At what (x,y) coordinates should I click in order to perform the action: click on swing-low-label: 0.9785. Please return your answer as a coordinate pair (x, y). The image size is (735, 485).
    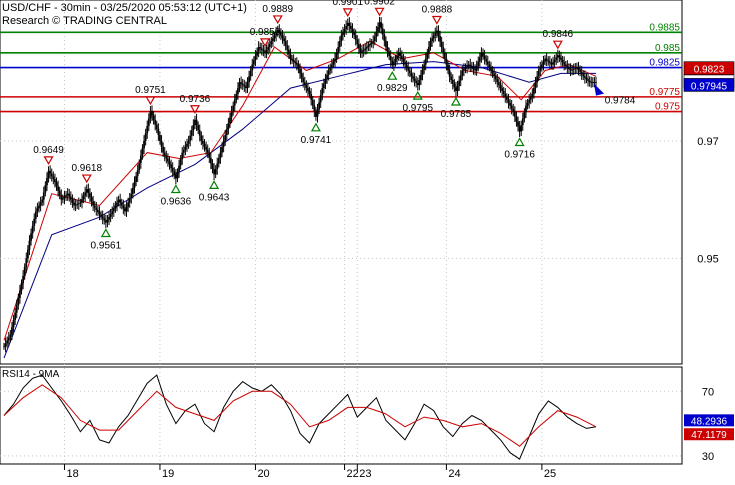
    Looking at the image, I should click on (456, 114).